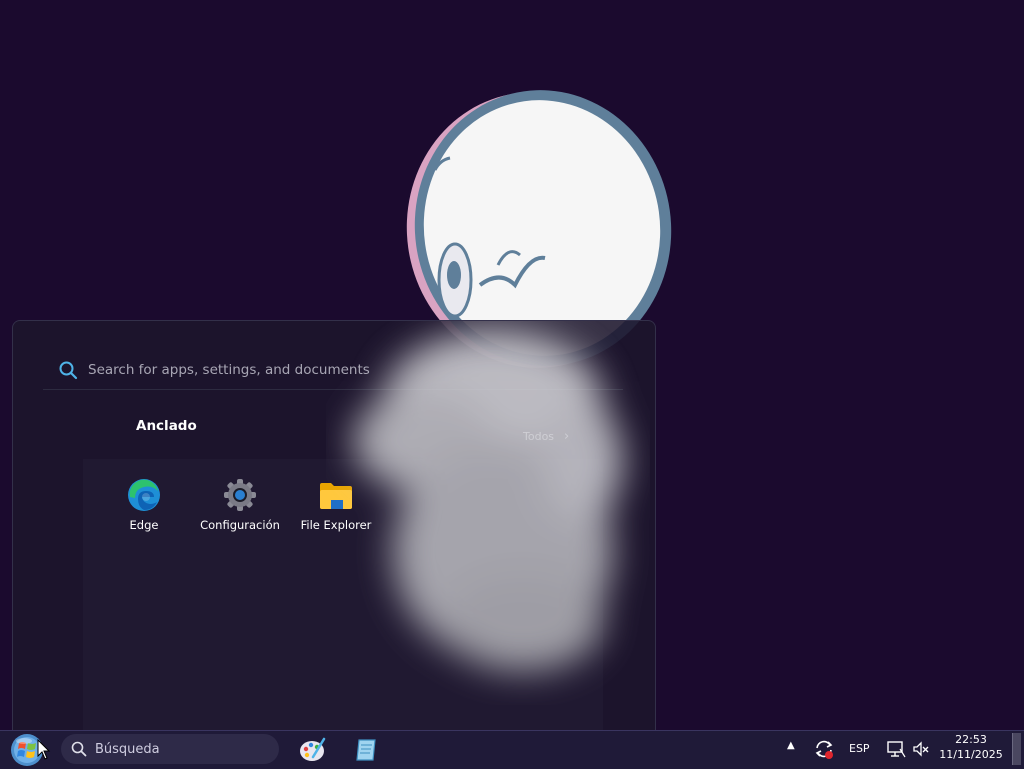  Describe the element at coordinates (127, 749) in the screenshot. I see `taskbar-search-label: Búsqueda` at that location.